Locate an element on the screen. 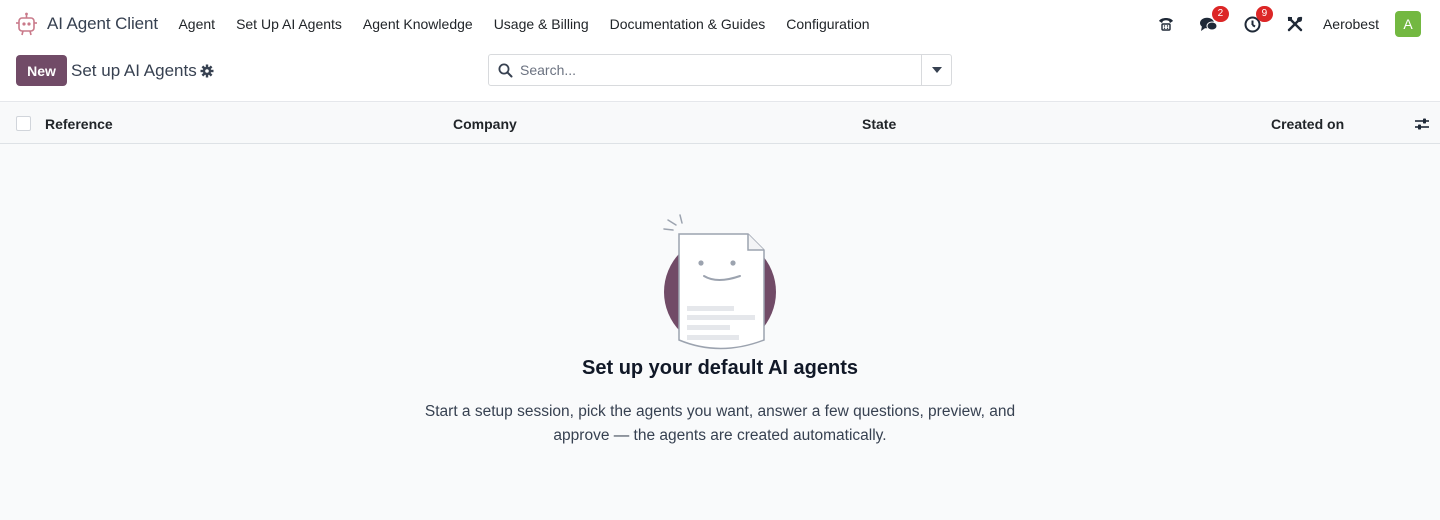 This screenshot has height=520, width=1440. menu-item-configuration: Configuration is located at coordinates (828, 24).